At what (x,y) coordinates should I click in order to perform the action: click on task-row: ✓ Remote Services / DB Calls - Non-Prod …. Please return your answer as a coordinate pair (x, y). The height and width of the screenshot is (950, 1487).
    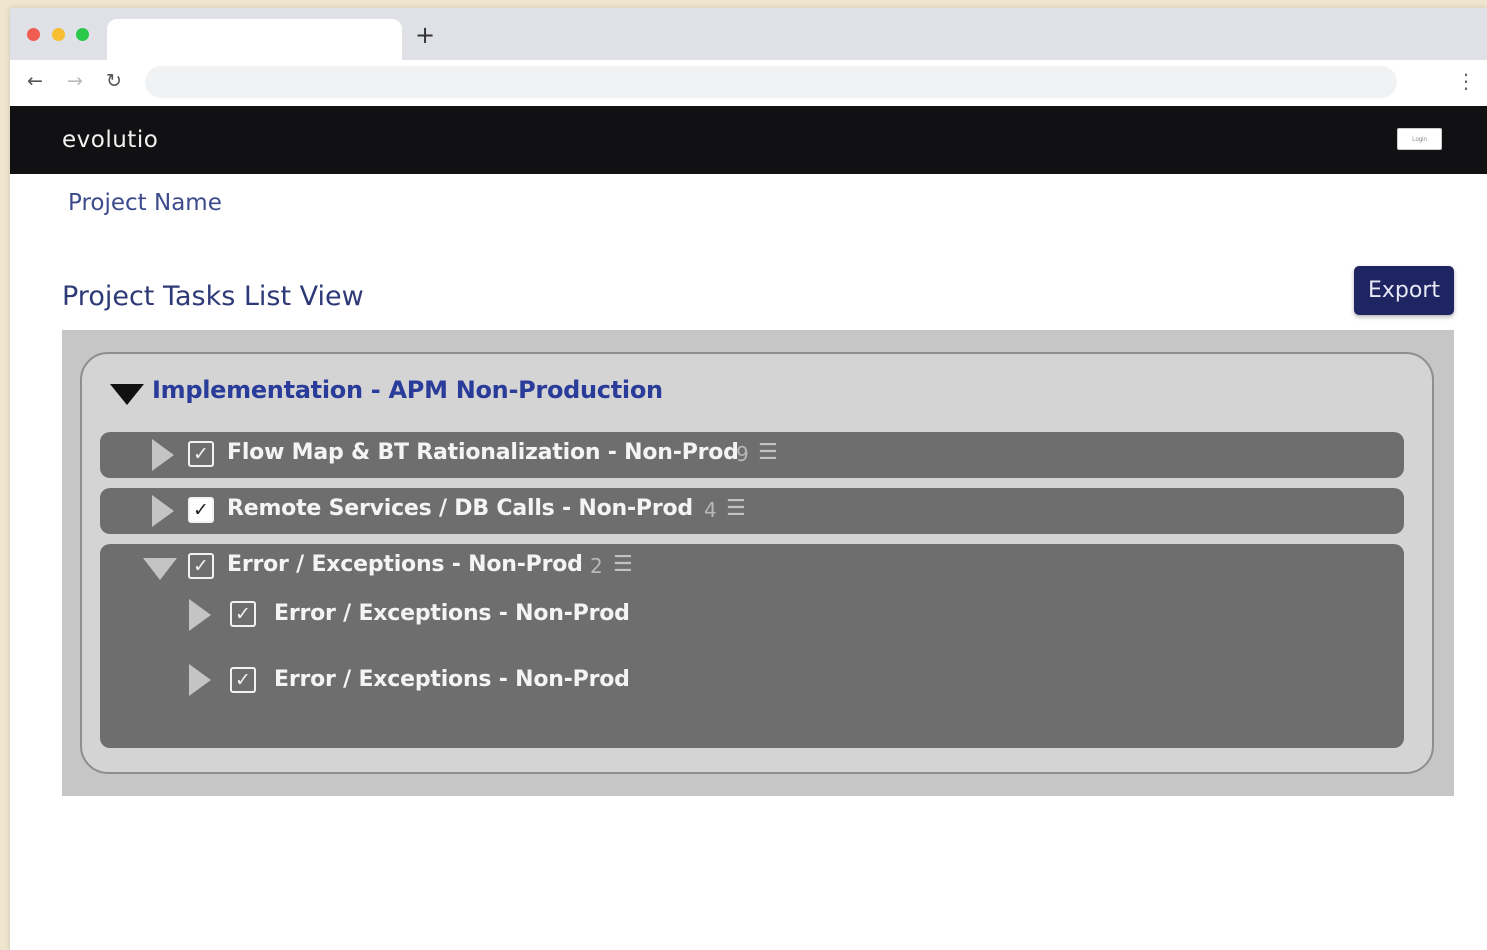
    Looking at the image, I should click on (752, 511).